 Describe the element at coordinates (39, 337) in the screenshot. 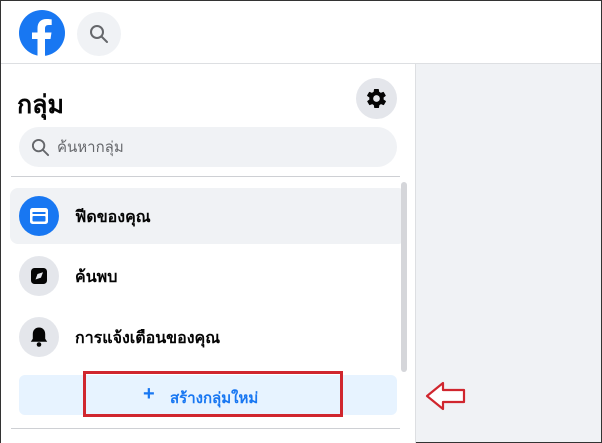

I see `bell-icon` at that location.